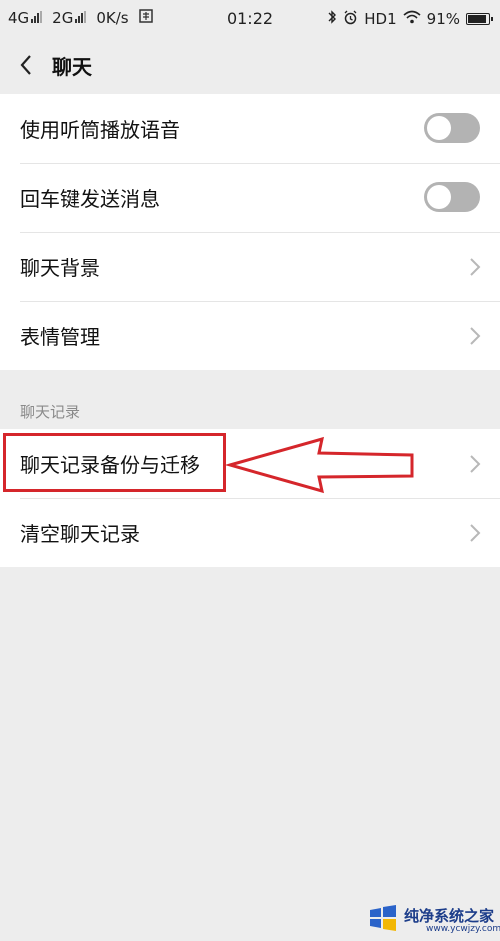  I want to click on bluetooth-icon, so click(332, 19).